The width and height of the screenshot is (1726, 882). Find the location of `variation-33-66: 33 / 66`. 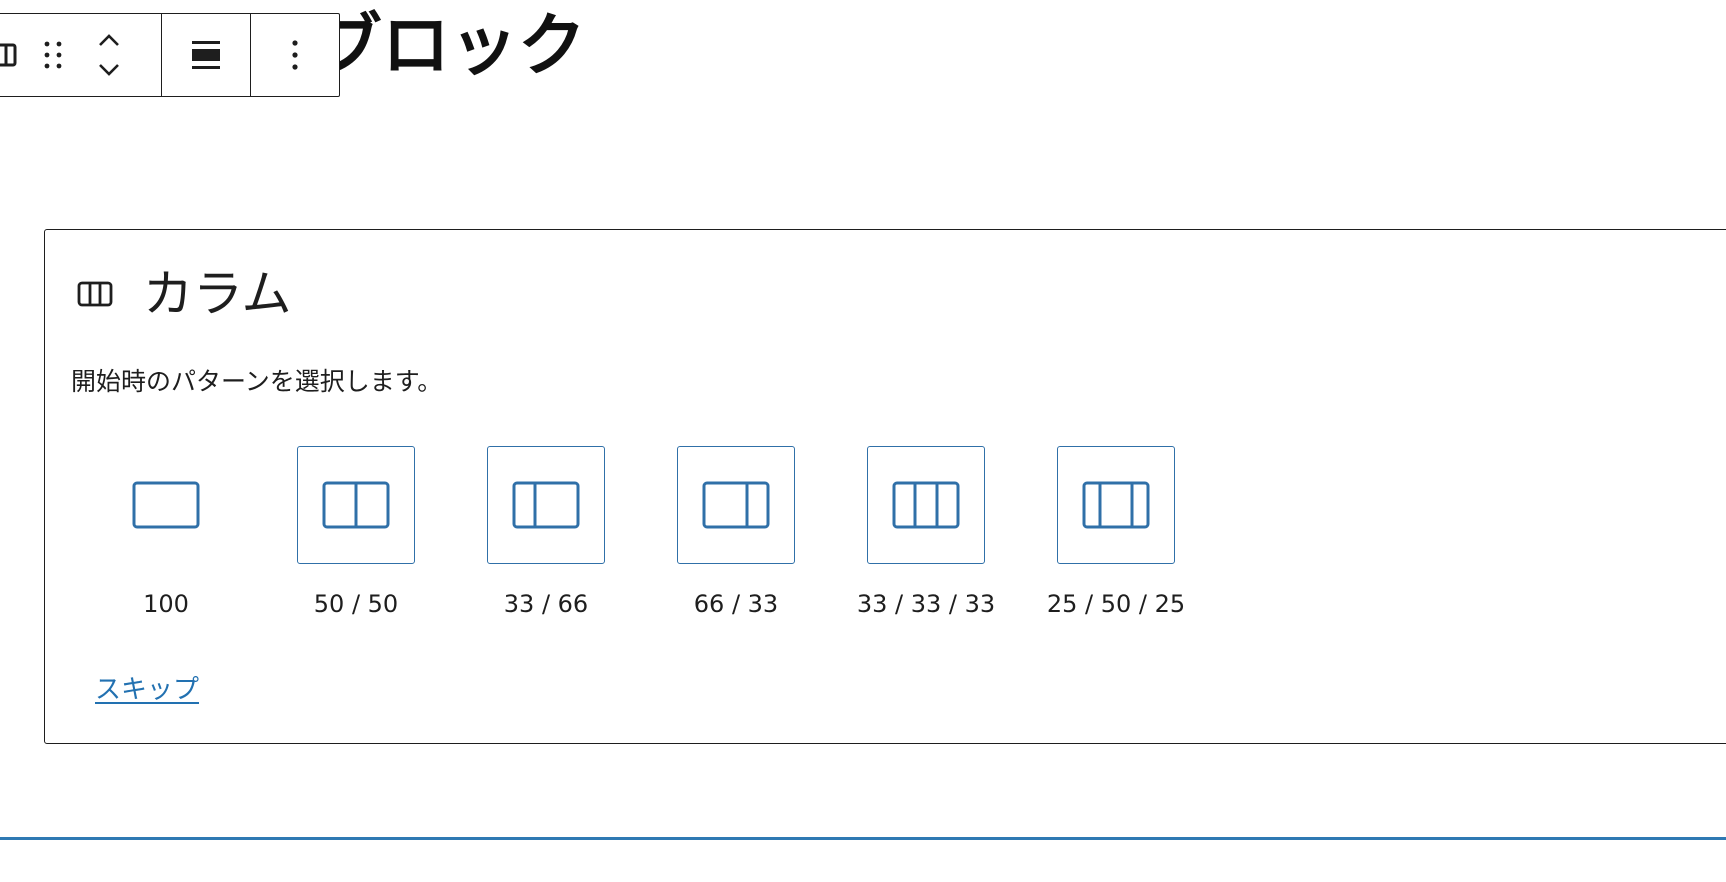

variation-33-66: 33 / 66 is located at coordinates (546, 532).